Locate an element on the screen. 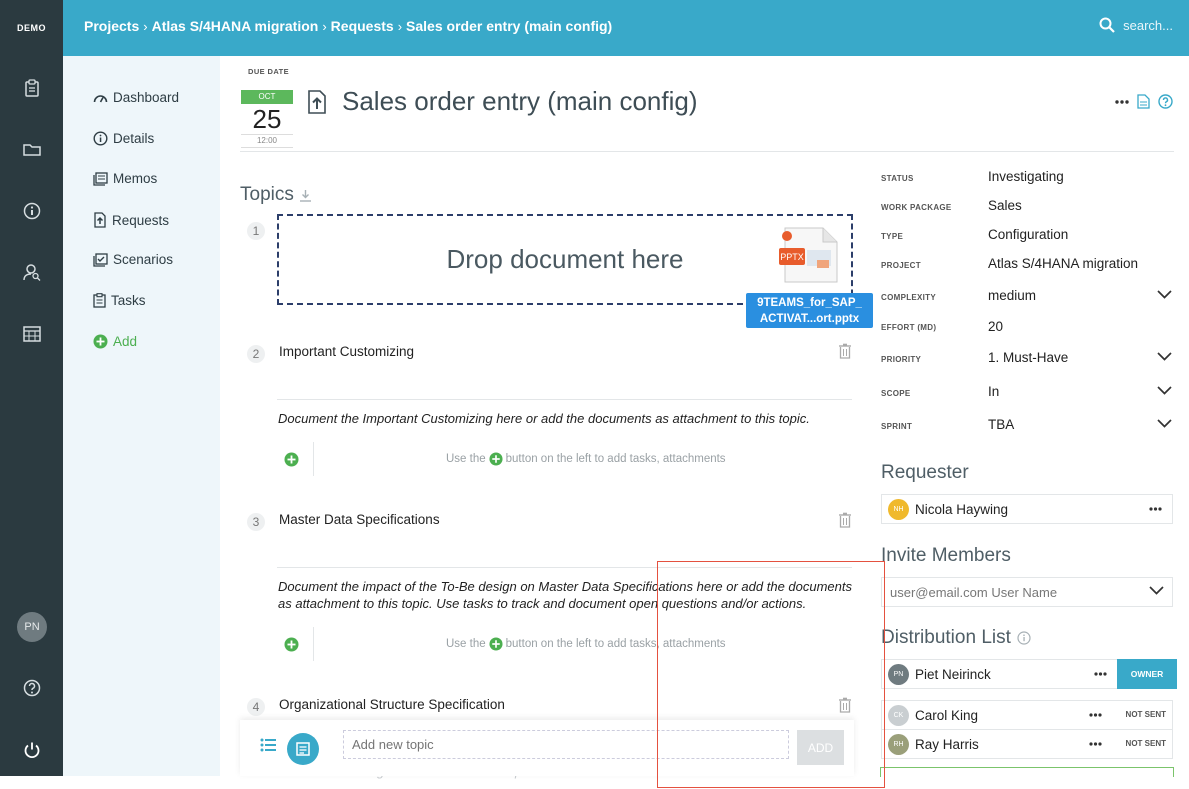 The width and height of the screenshot is (1189, 789). topic-title: Important Customizing is located at coordinates (346, 351).